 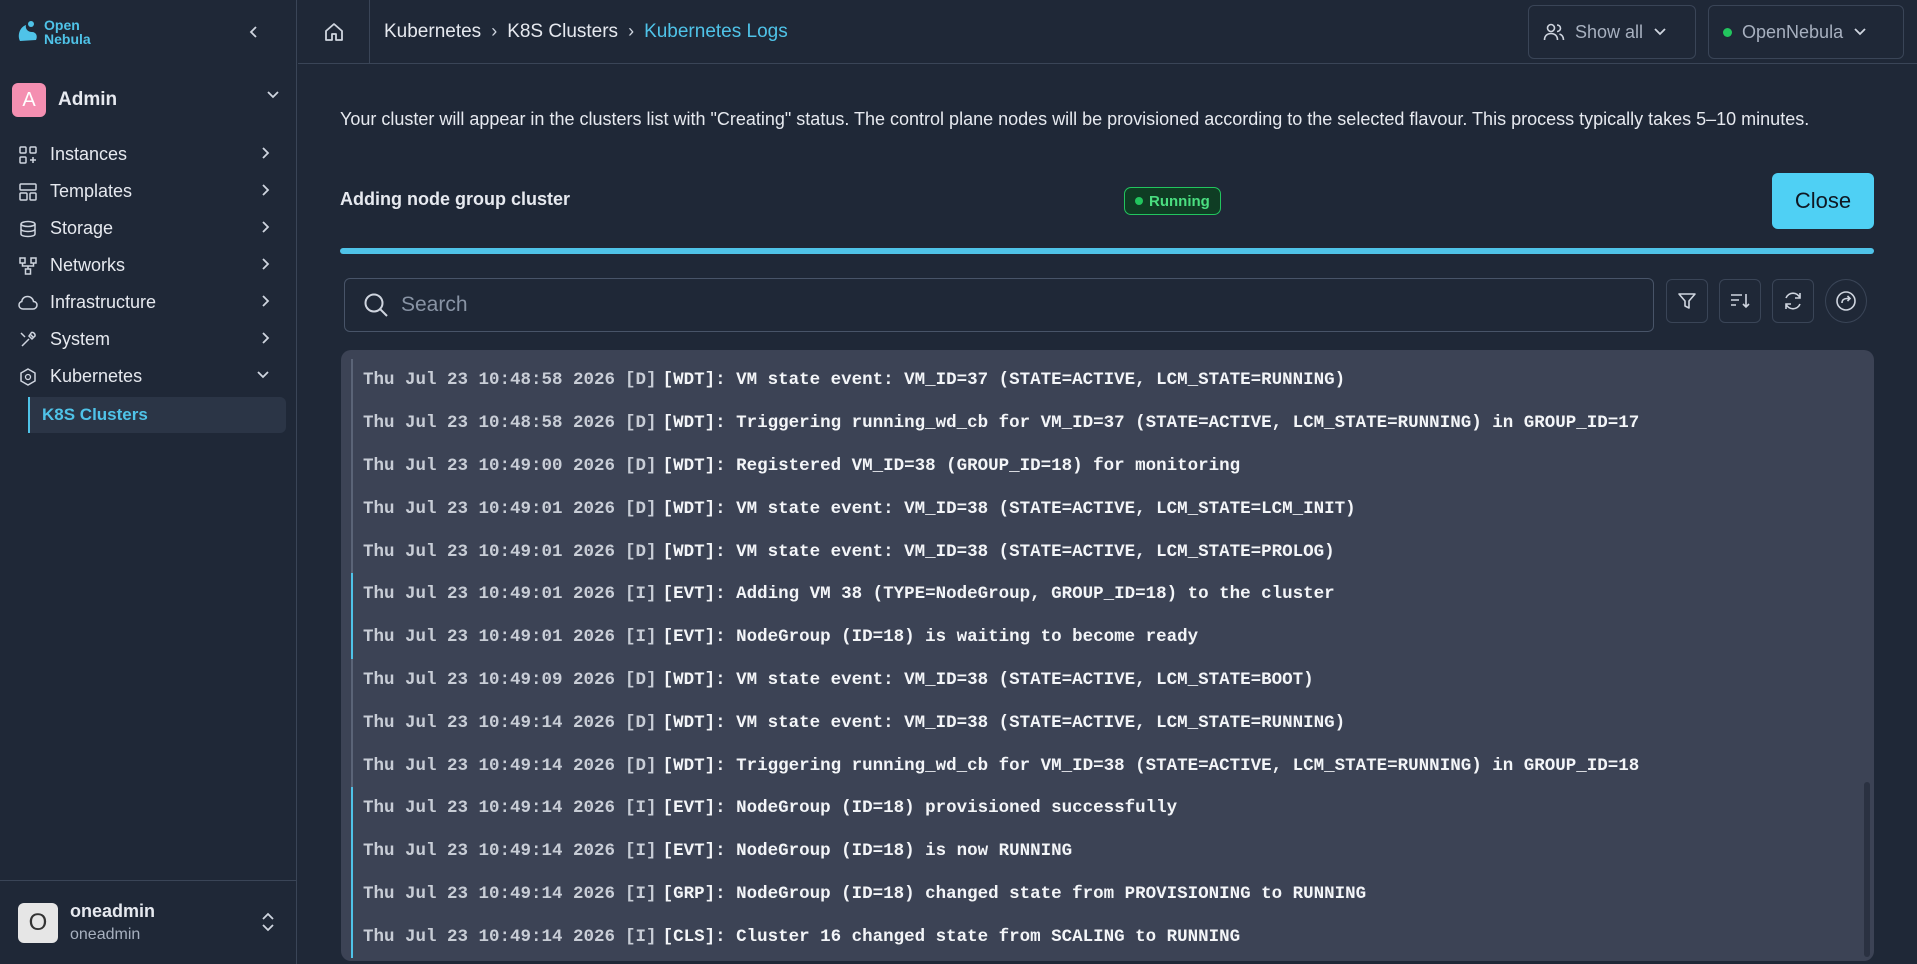 I want to click on sort-button, so click(x=1740, y=301).